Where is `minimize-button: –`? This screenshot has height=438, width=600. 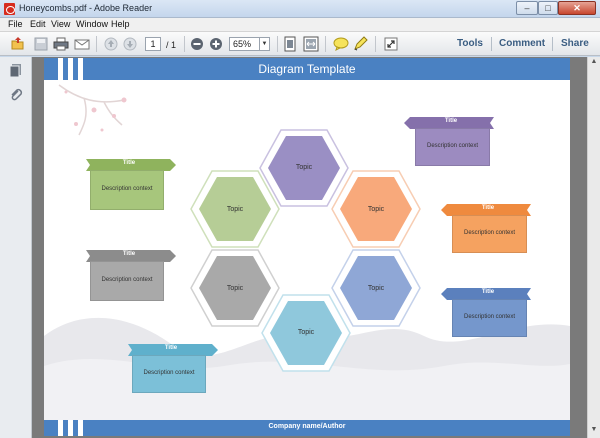 minimize-button: – is located at coordinates (527, 8).